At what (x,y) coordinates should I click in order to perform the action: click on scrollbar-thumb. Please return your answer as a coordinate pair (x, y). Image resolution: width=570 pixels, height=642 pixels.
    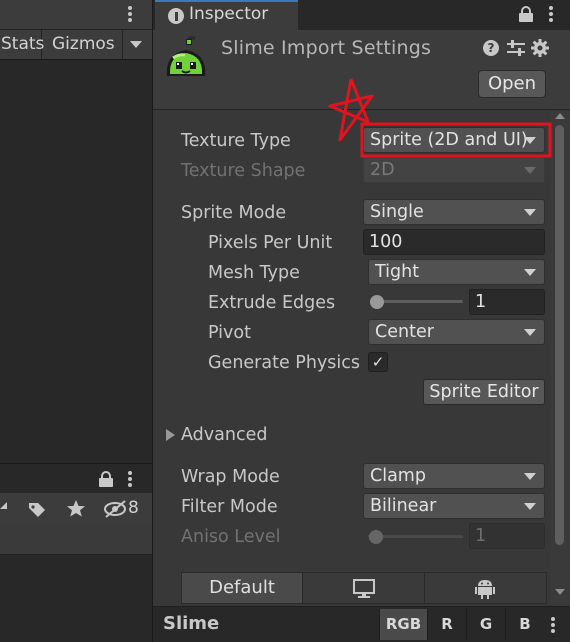
    Looking at the image, I should click on (559, 335).